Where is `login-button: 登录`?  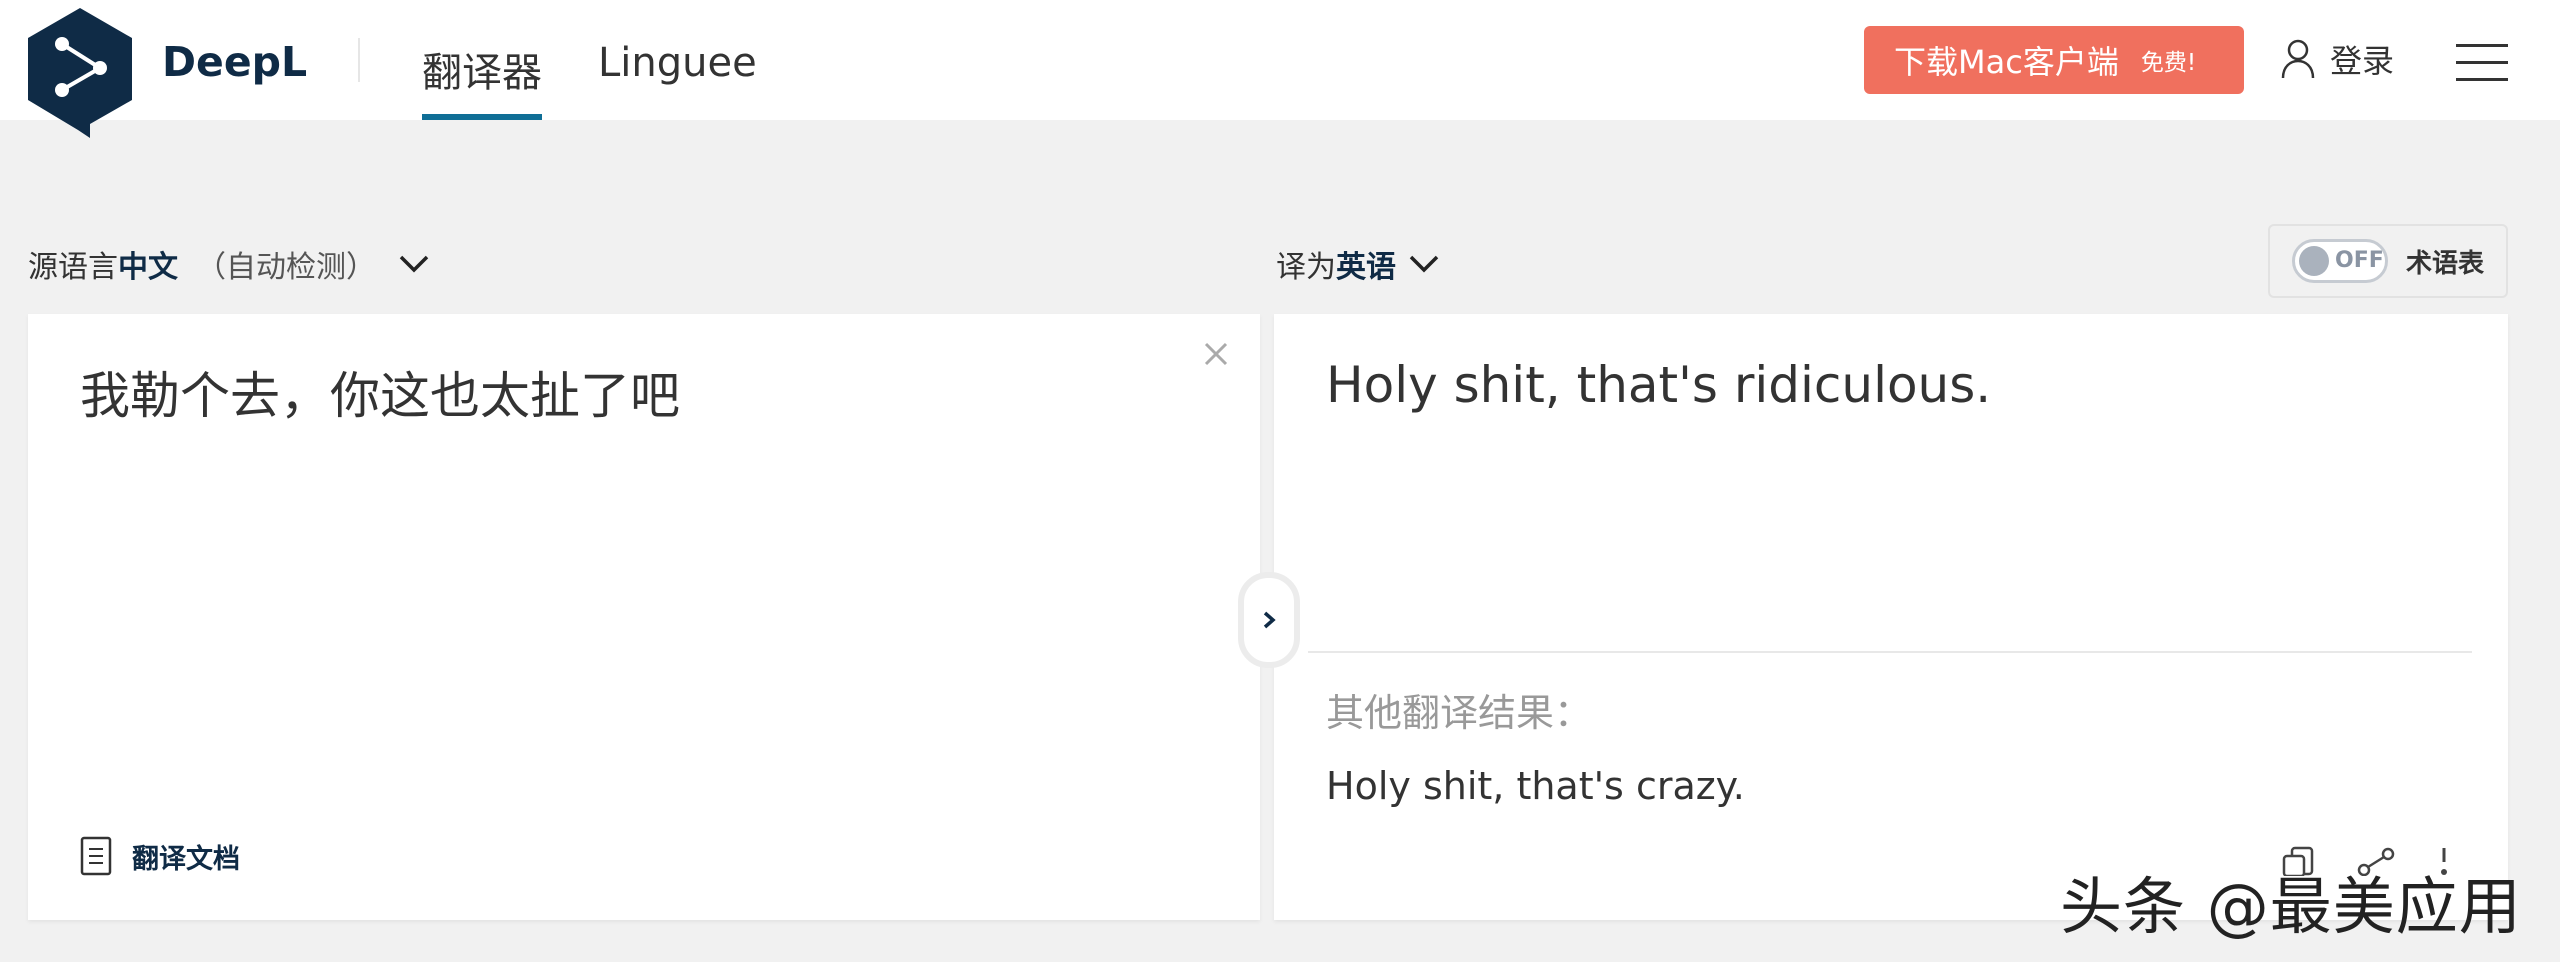
login-button: 登录 is located at coordinates (2337, 59).